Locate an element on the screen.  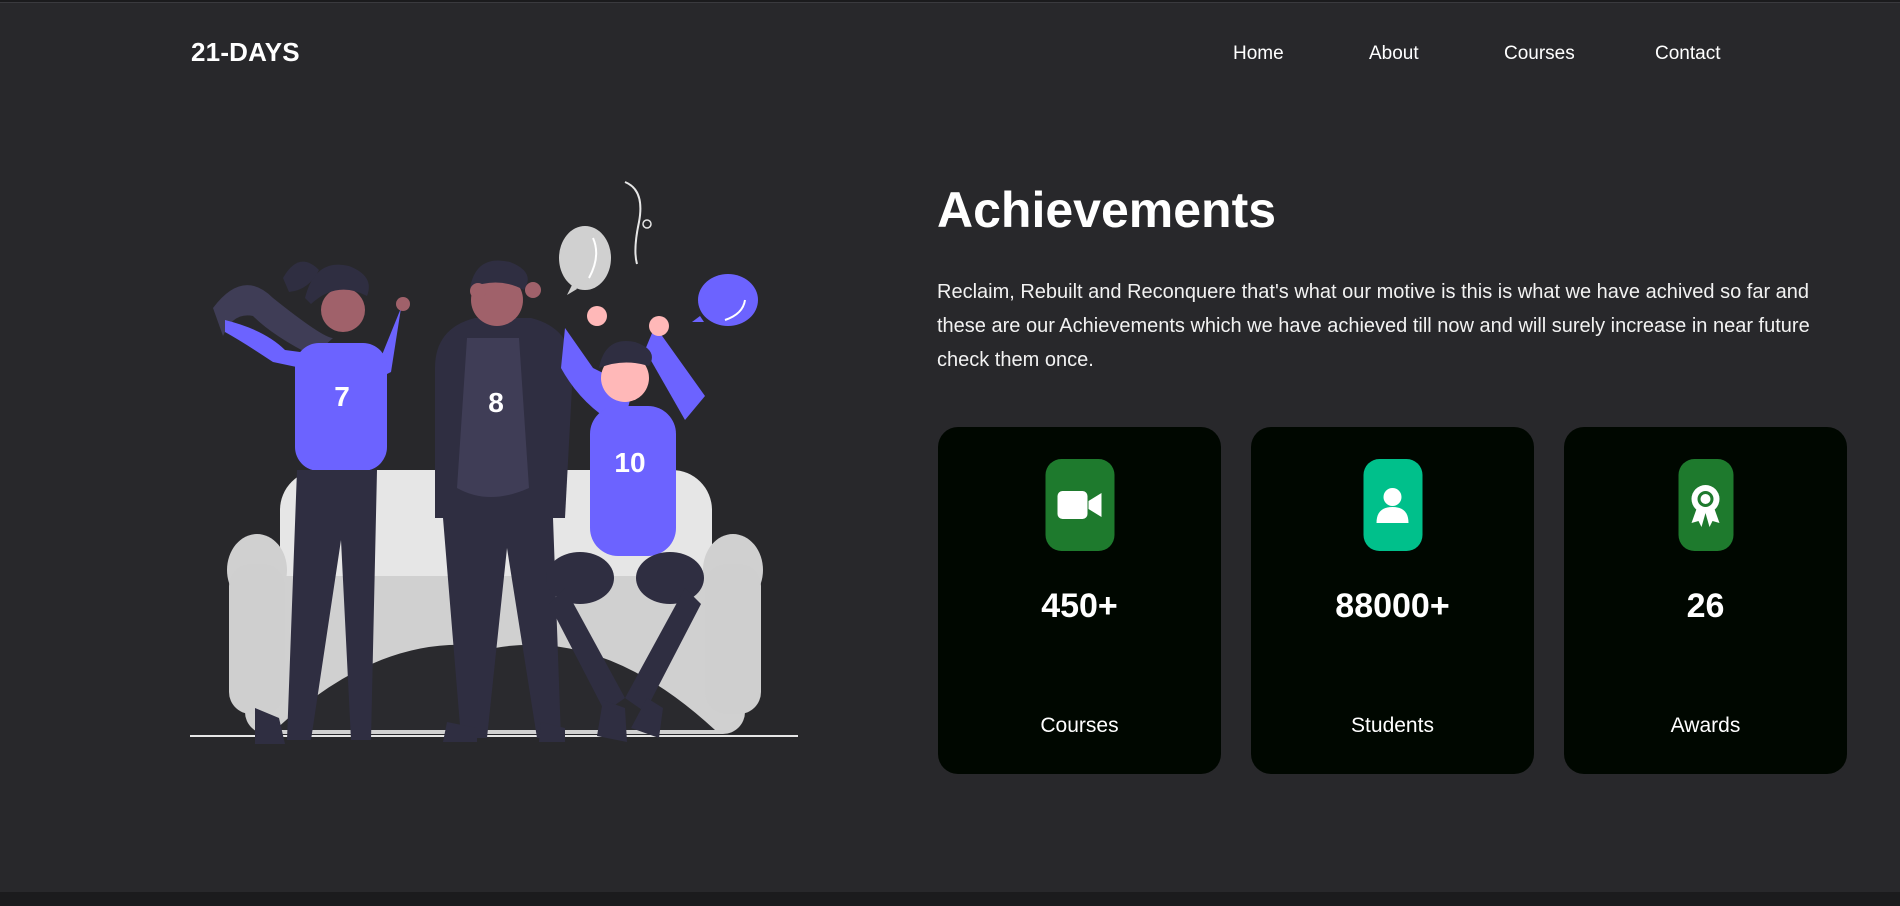
stat-label-awards: Awards is located at coordinates (1705, 725).